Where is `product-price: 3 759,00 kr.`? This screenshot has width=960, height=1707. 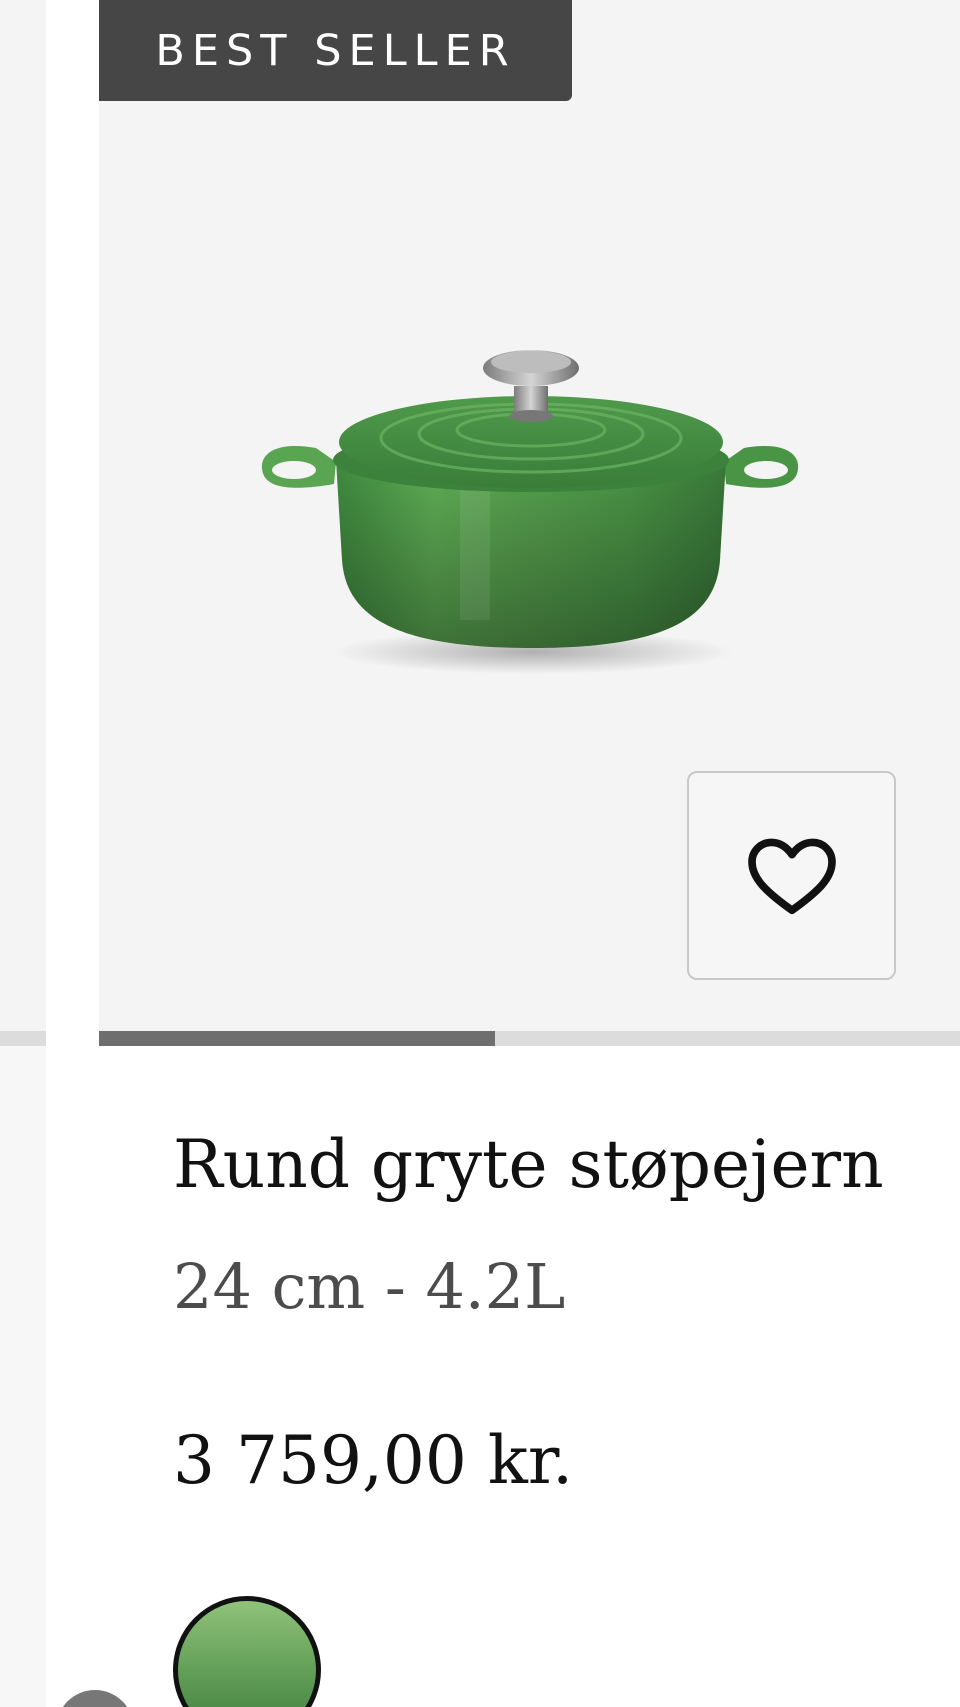
product-price: 3 759,00 kr. is located at coordinates (373, 1460).